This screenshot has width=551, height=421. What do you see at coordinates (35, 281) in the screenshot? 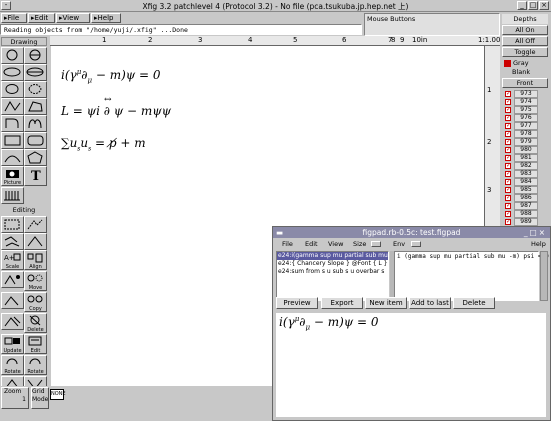
I see `move-button: Move` at bounding box center [35, 281].